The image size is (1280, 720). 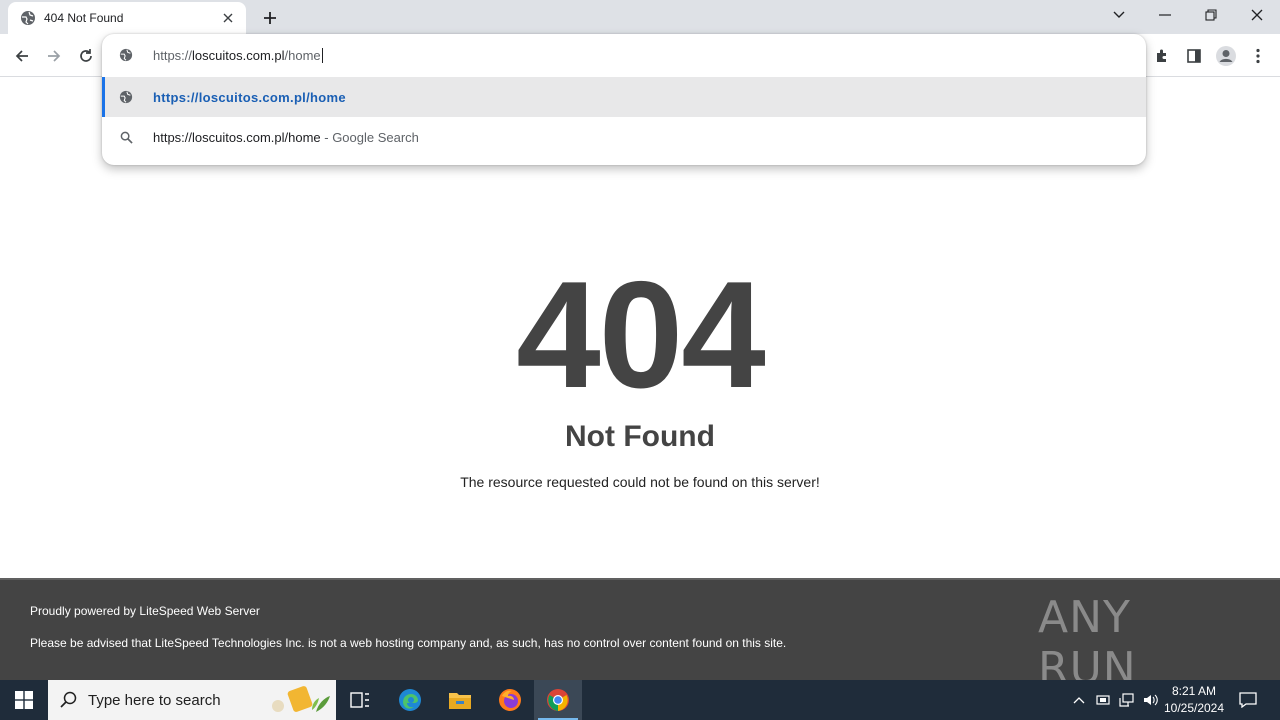 I want to click on close-window-icon, so click(x=1257, y=15).